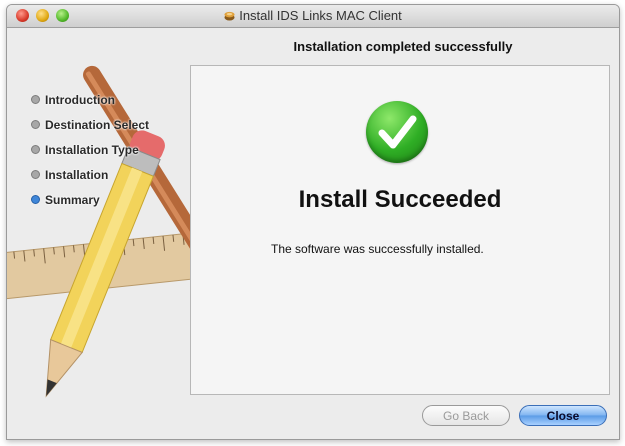 This screenshot has width=625, height=446. I want to click on checkmark-icon, so click(397, 132).